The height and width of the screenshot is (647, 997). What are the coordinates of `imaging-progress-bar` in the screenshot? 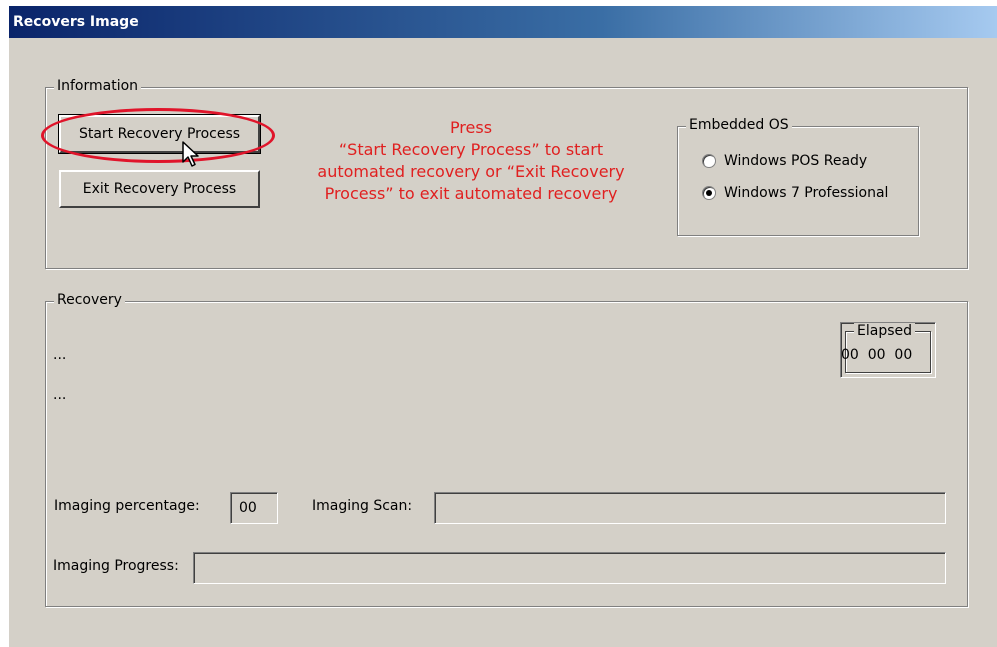 It's located at (569, 568).